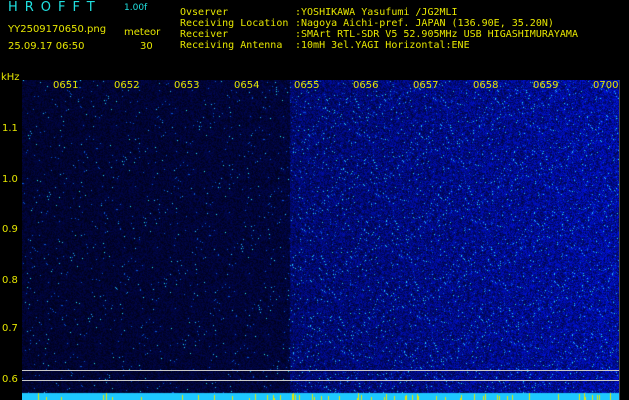 The height and width of the screenshot is (400, 629). What do you see at coordinates (55, 7) in the screenshot?
I see `app-logo: HROFFT` at bounding box center [55, 7].